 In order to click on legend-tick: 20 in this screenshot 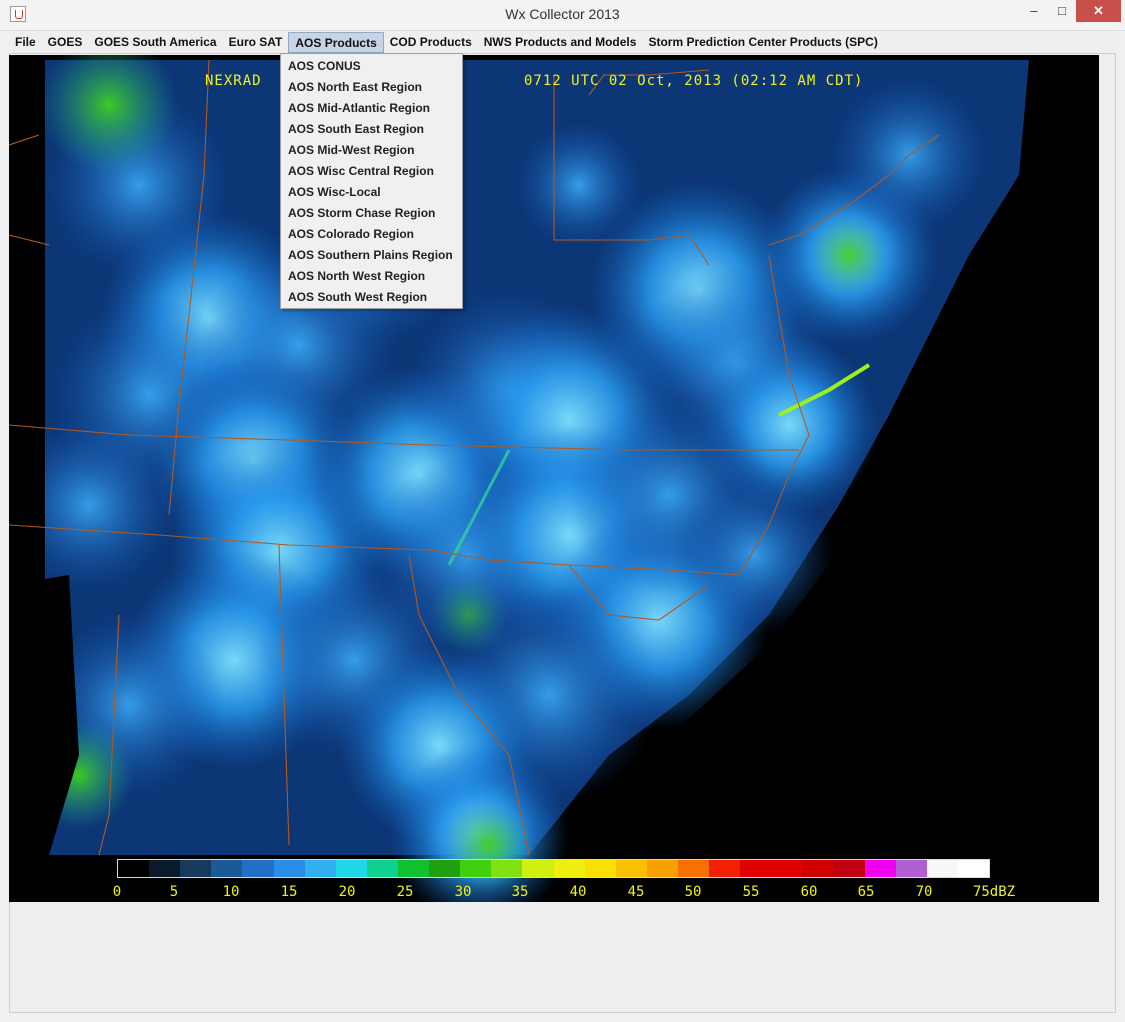, I will do `click(347, 892)`.